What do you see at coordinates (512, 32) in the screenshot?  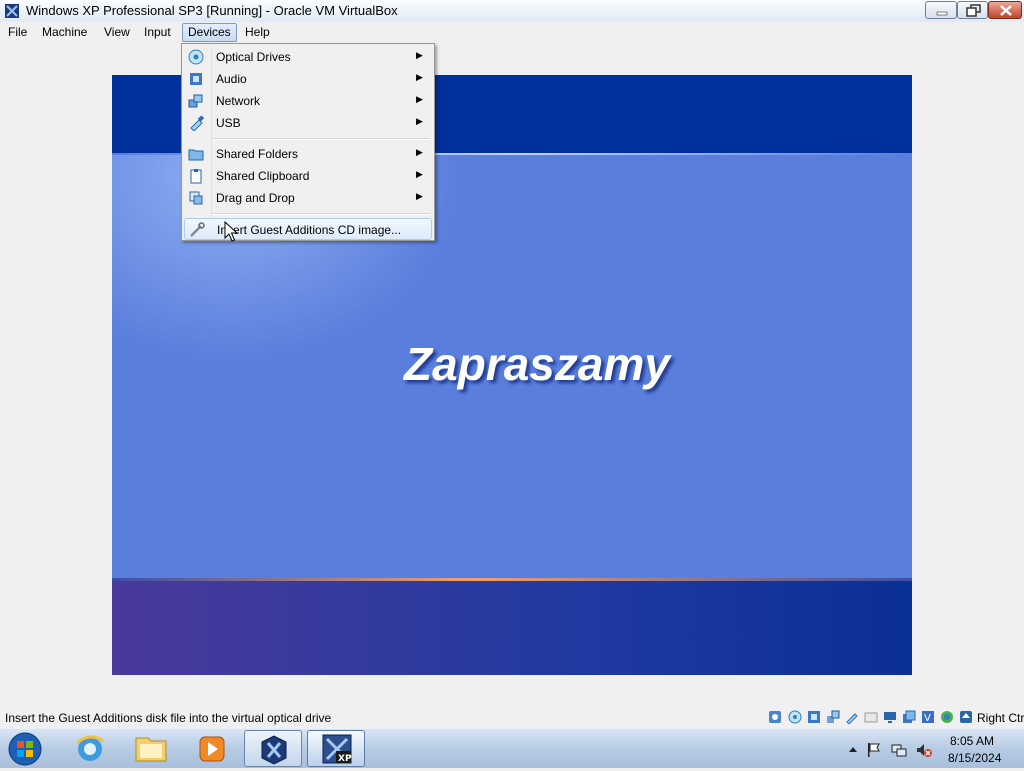 I see `menu-bar: File Machine View Input Devices Help` at bounding box center [512, 32].